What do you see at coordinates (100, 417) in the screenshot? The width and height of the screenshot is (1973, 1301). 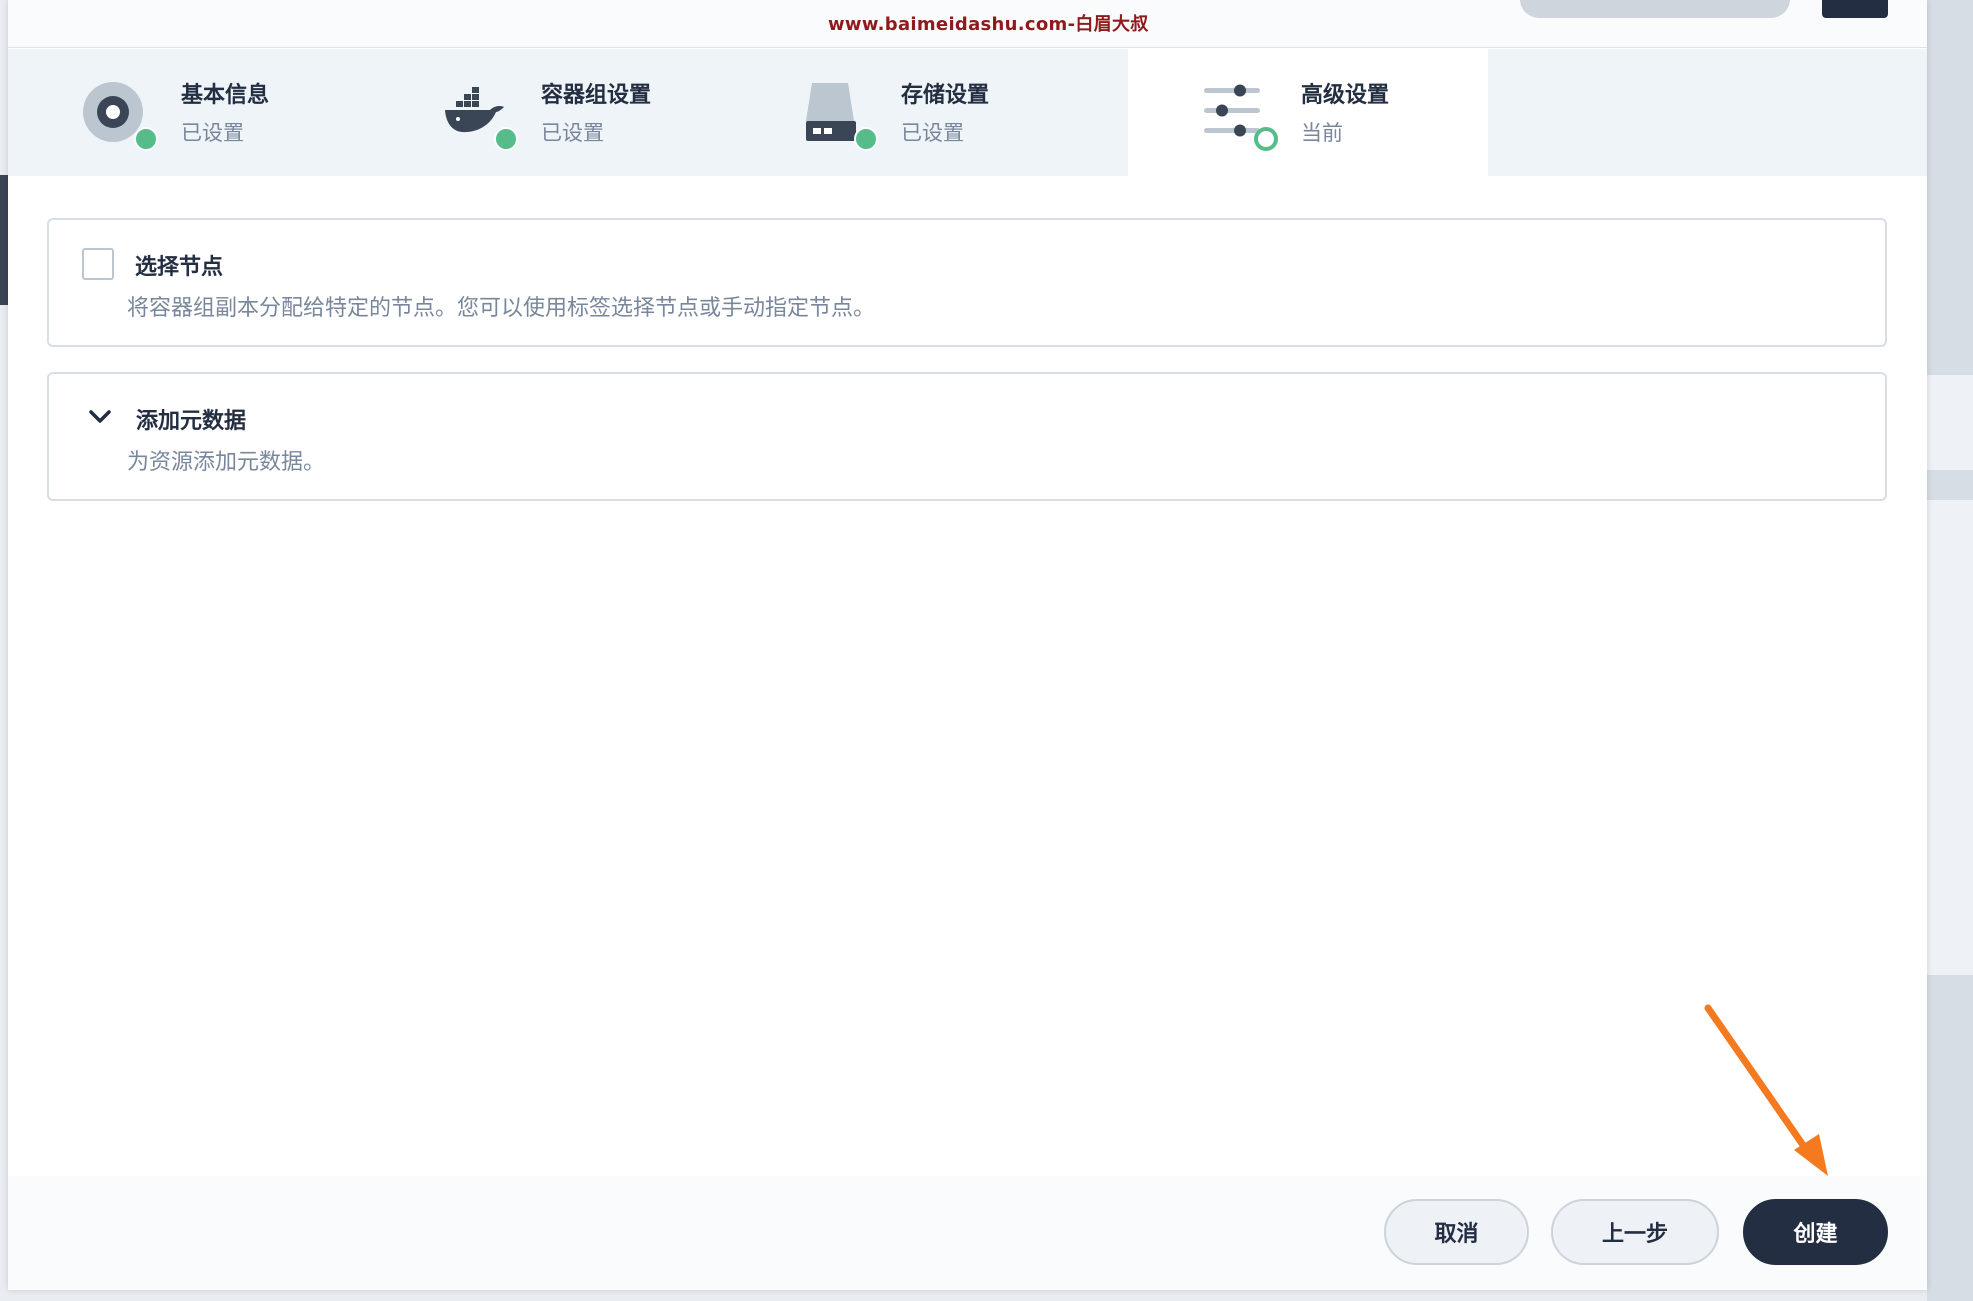 I see `chevron-down-icon` at bounding box center [100, 417].